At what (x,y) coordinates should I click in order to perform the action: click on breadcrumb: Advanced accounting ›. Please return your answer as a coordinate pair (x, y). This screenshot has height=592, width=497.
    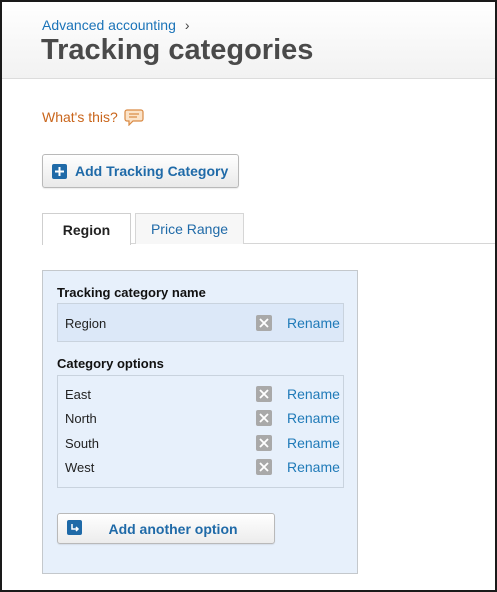
    Looking at the image, I should click on (116, 25).